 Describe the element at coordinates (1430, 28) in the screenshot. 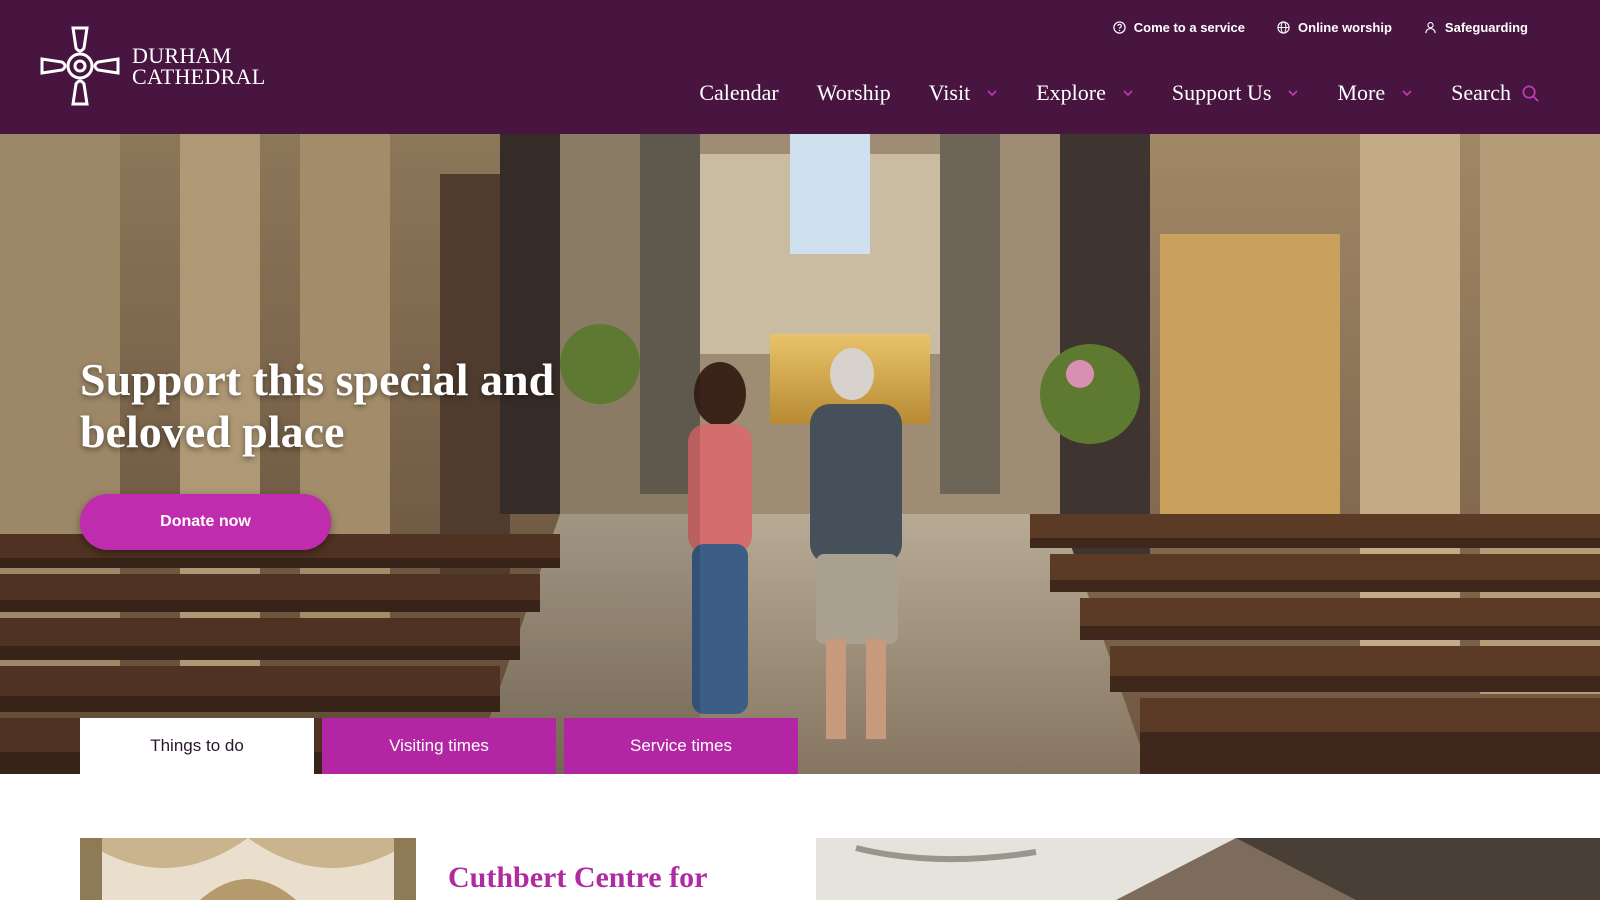

I see `person-icon` at that location.